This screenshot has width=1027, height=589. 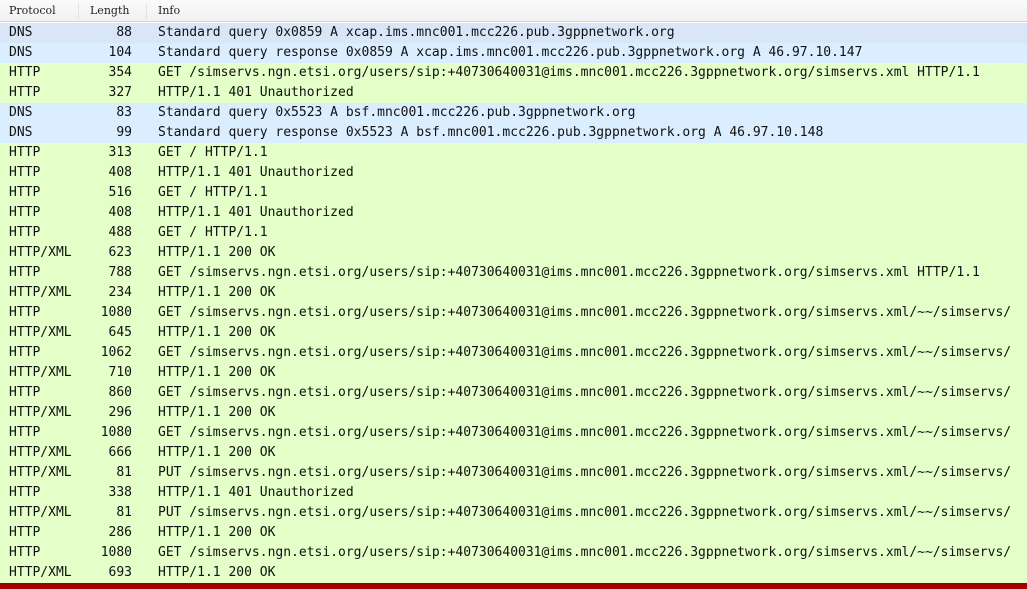 What do you see at coordinates (32, 11) in the screenshot?
I see `column-header-protocol: Protocol` at bounding box center [32, 11].